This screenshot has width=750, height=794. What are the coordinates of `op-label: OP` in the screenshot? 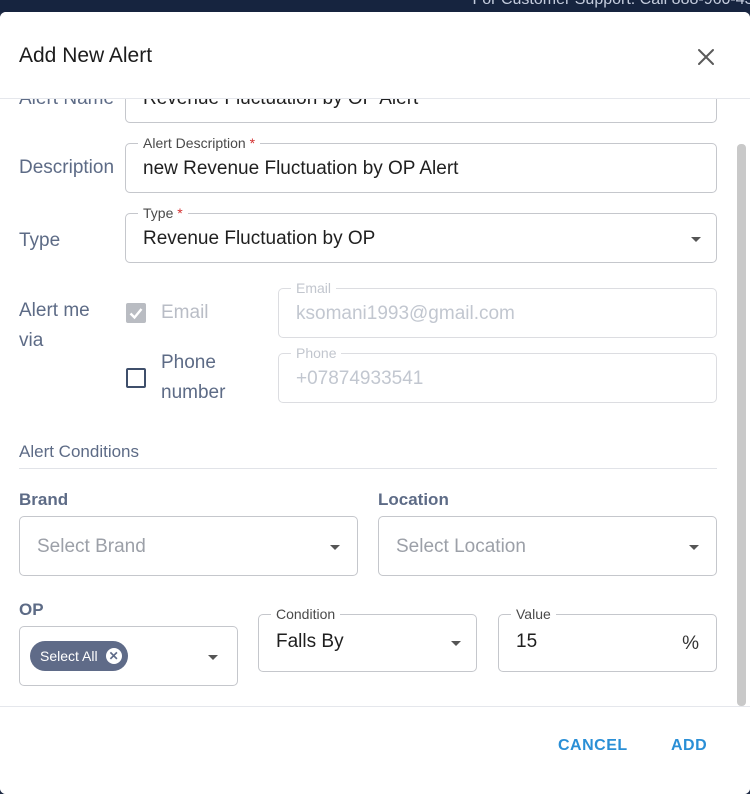 It's located at (31, 609).